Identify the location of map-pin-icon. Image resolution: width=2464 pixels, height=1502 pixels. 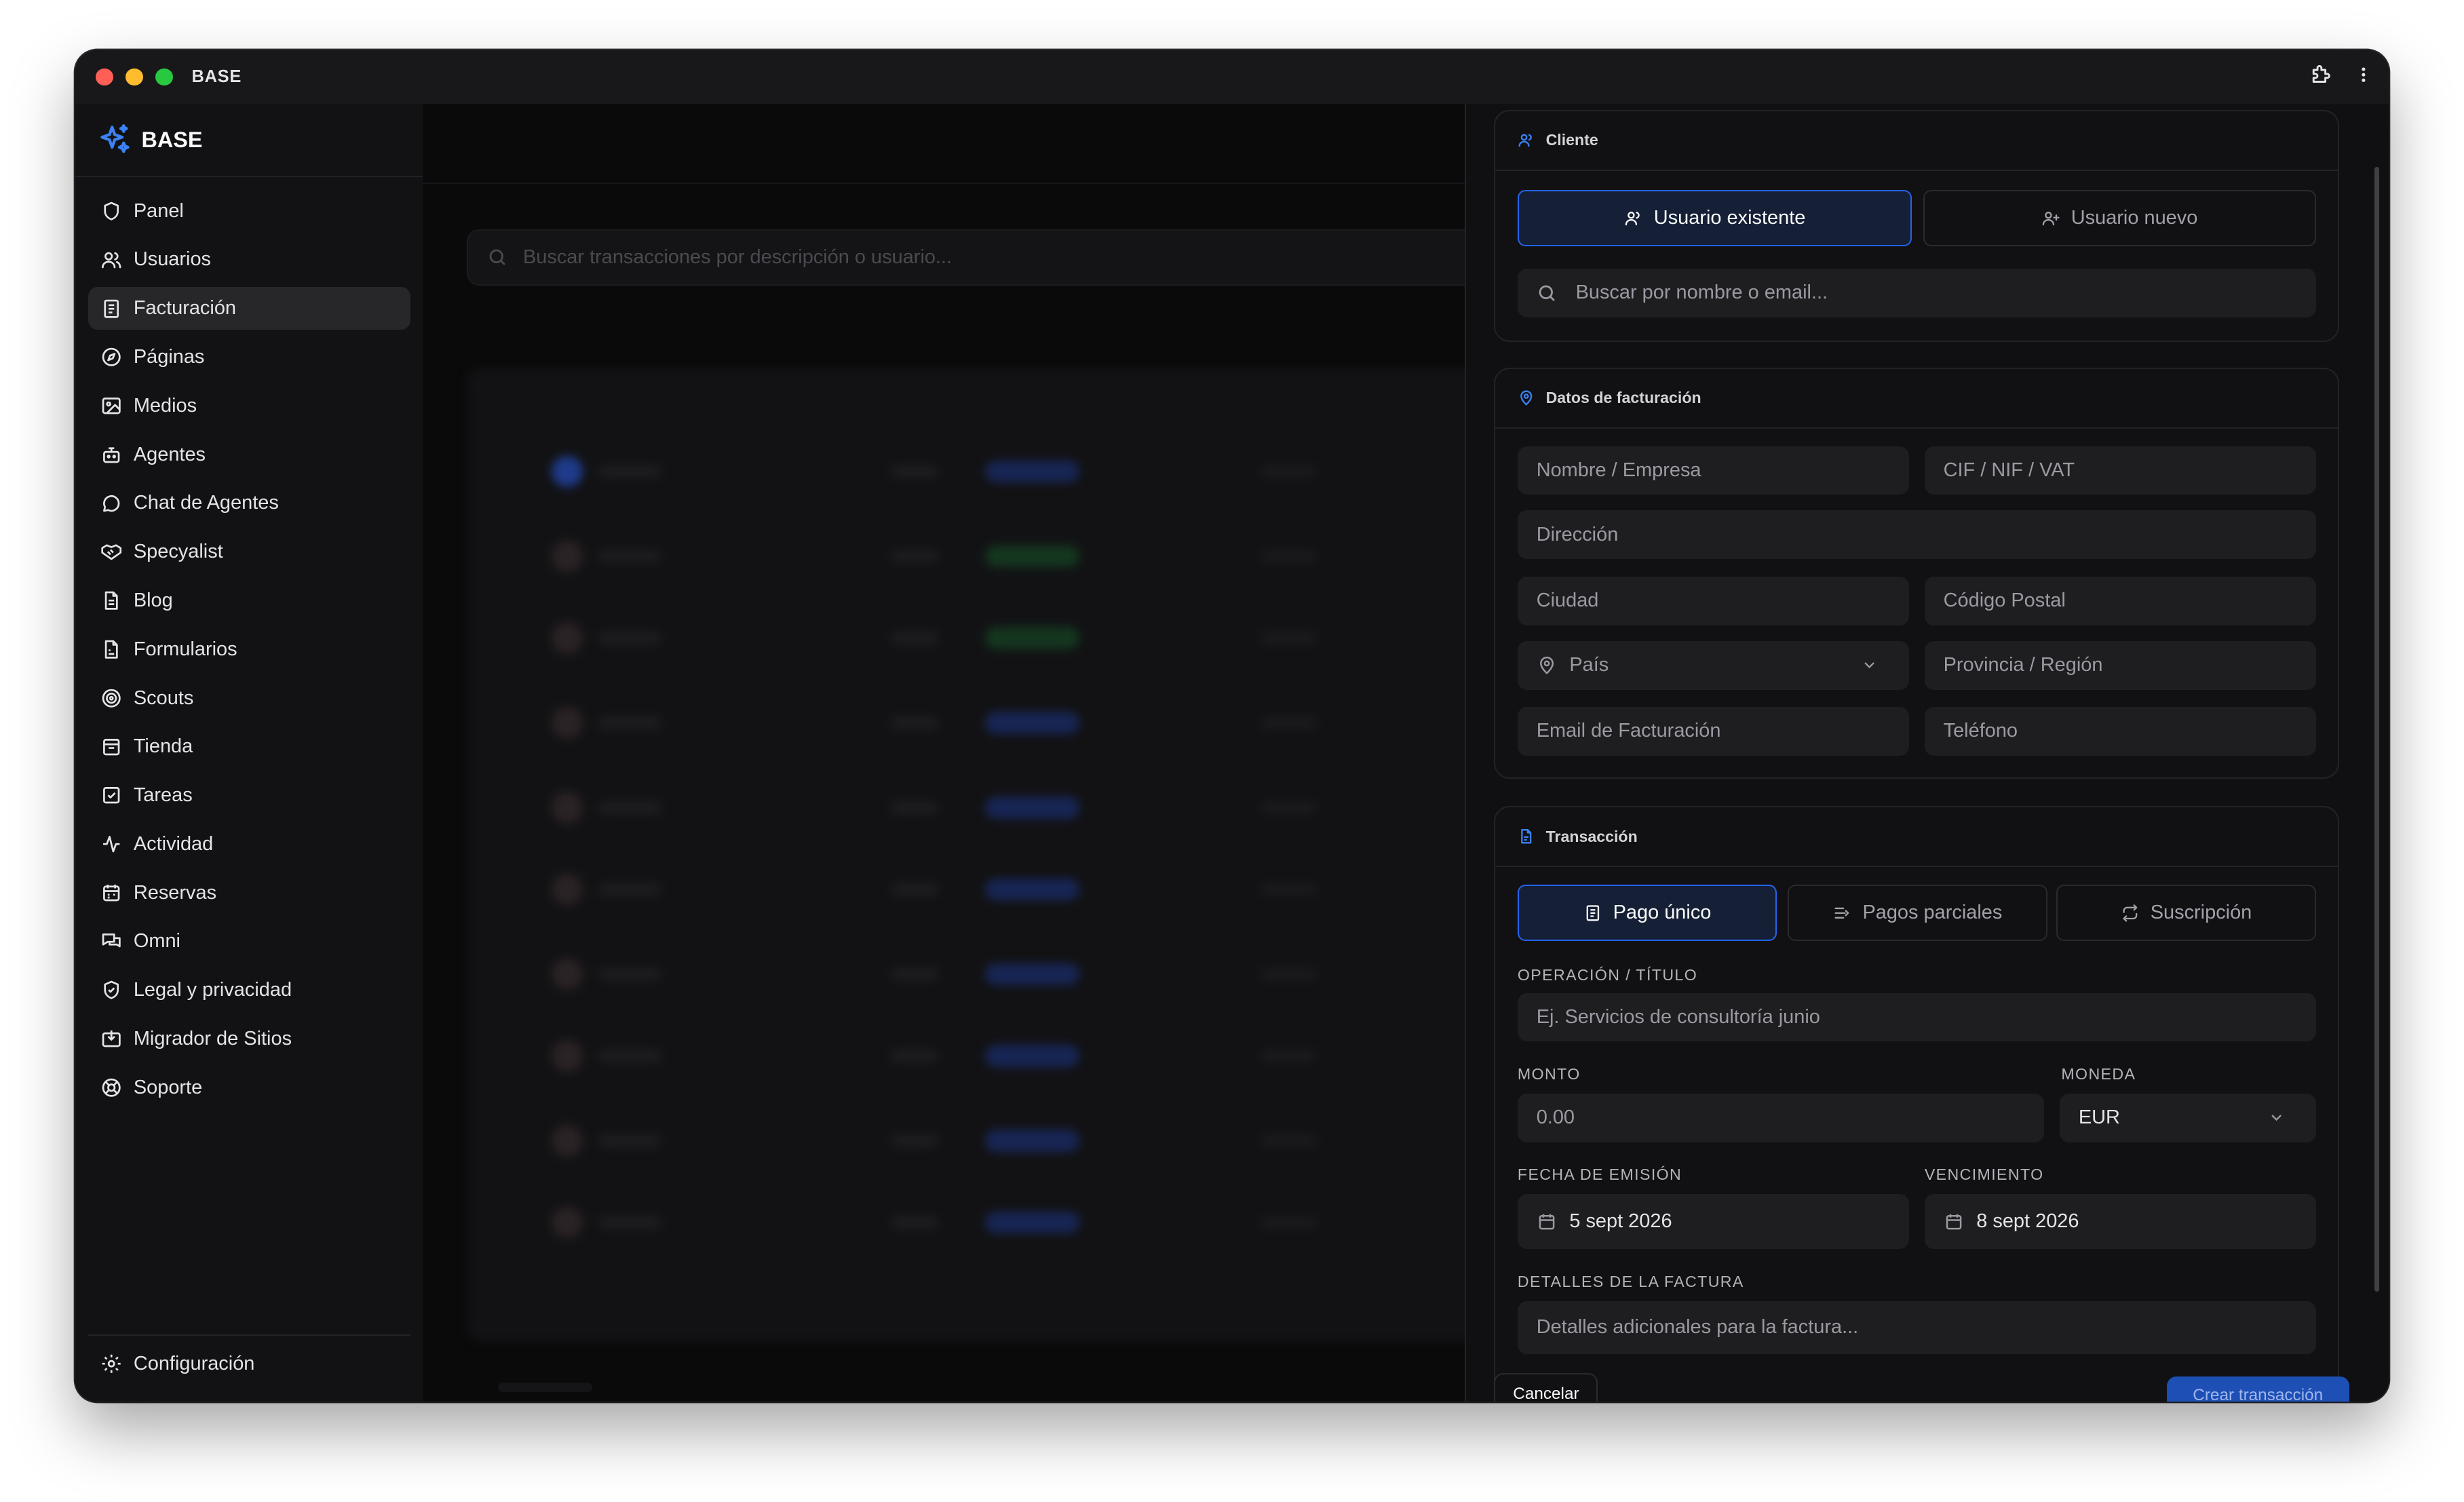
(1526, 398).